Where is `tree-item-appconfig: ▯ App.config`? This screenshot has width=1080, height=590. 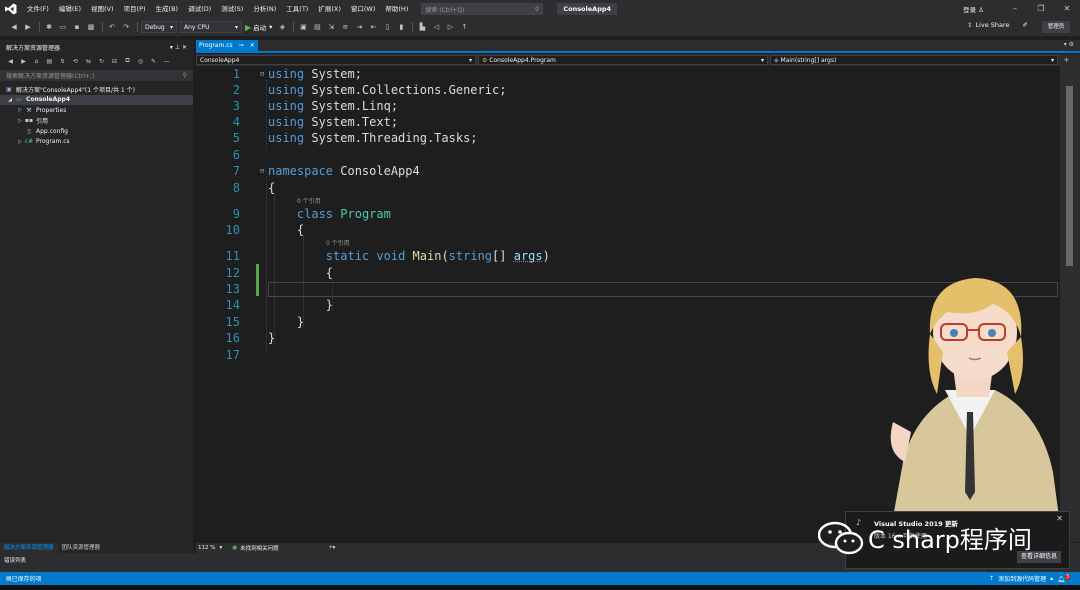 tree-item-appconfig: ▯ App.config is located at coordinates (96, 131).